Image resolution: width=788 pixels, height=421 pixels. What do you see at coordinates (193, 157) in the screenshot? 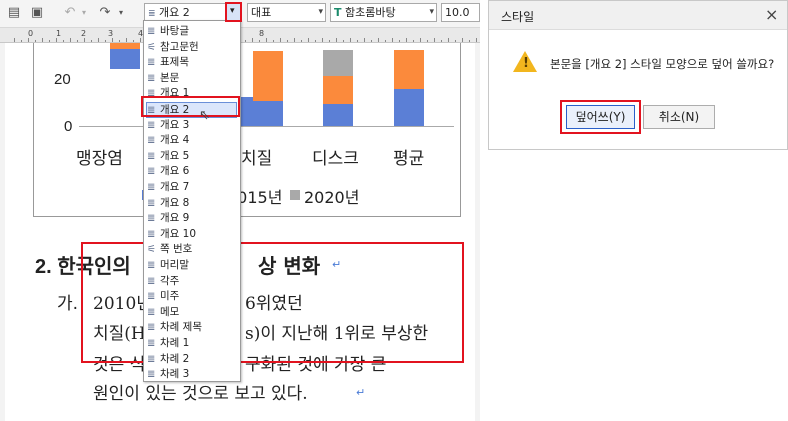
I see `style-option: ≣ 개요 5` at bounding box center [193, 157].